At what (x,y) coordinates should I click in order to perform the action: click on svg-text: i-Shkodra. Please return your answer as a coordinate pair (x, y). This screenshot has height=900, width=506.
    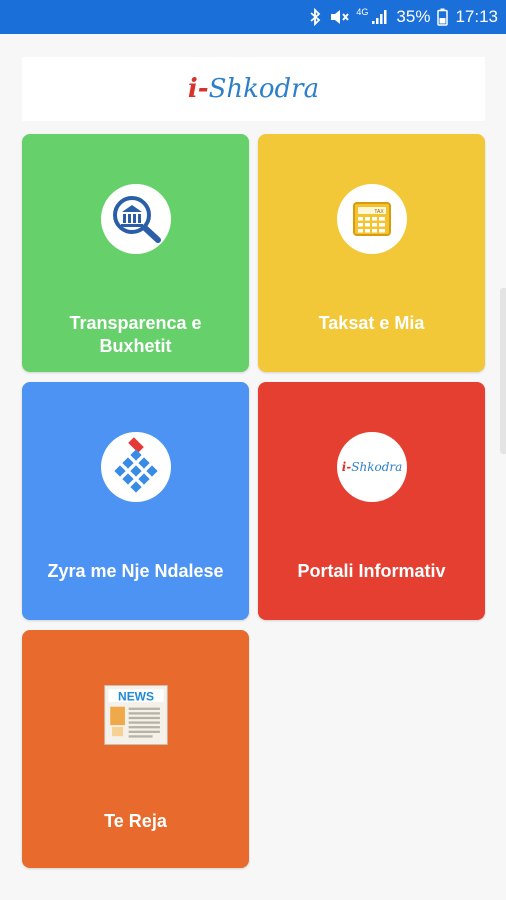
    Looking at the image, I should click on (371, 467).